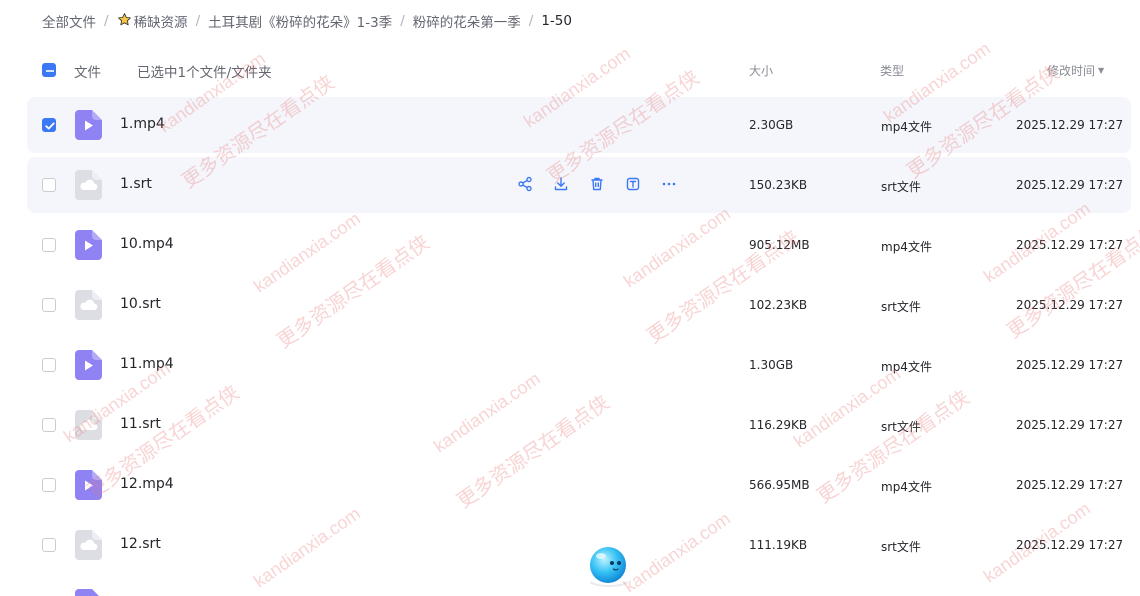 This screenshot has width=1140, height=596. What do you see at coordinates (609, 565) in the screenshot?
I see `assistant-mascot-icon` at bounding box center [609, 565].